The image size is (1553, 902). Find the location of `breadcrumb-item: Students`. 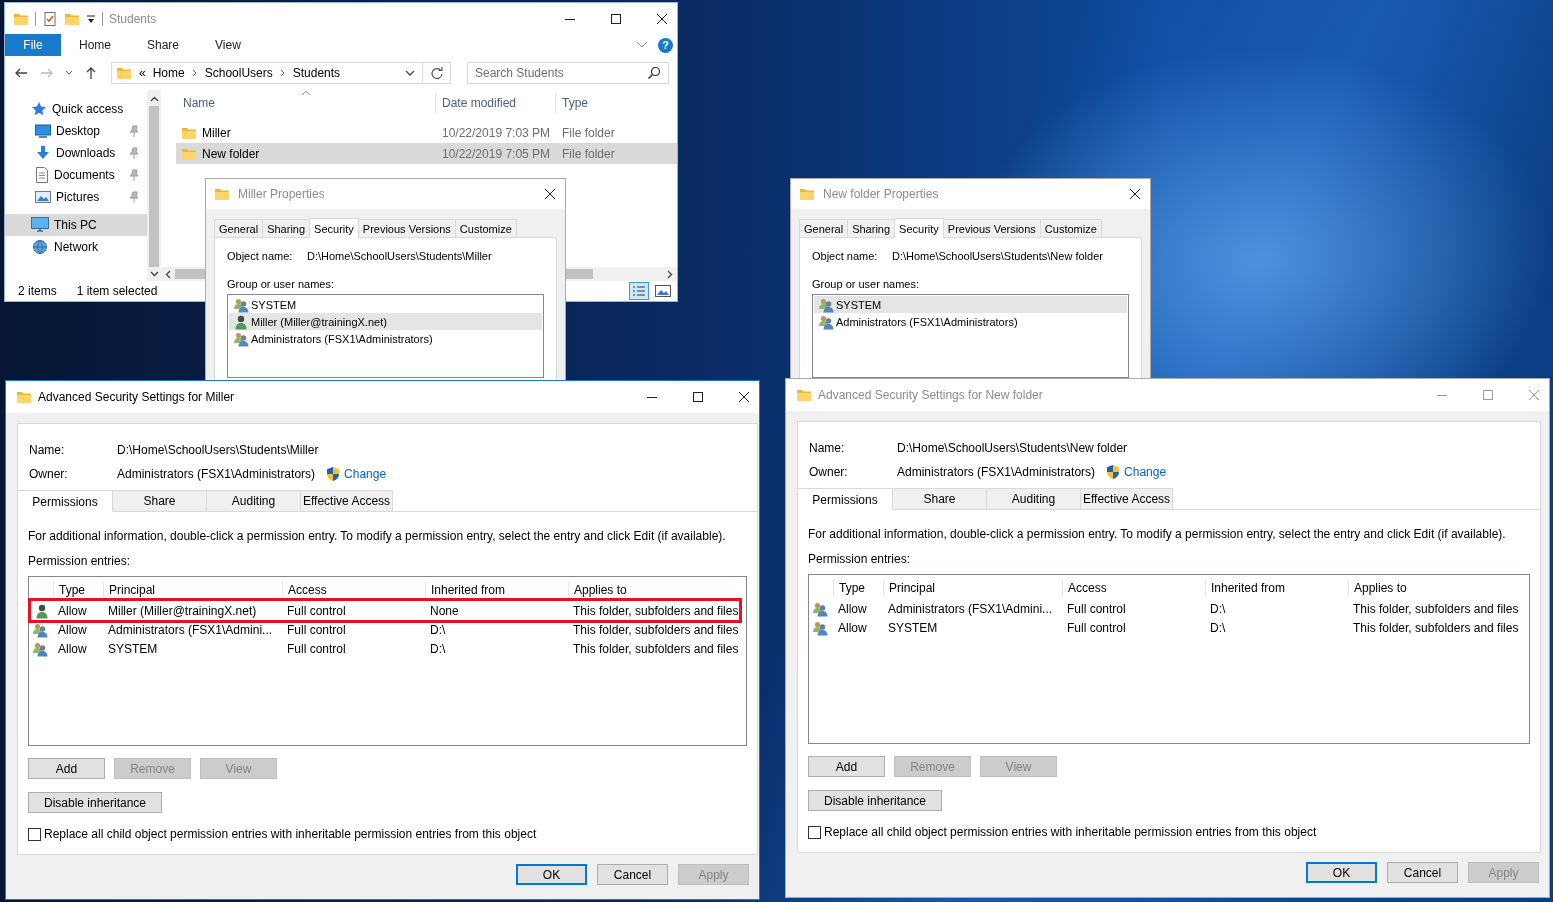

breadcrumb-item: Students is located at coordinates (316, 73).